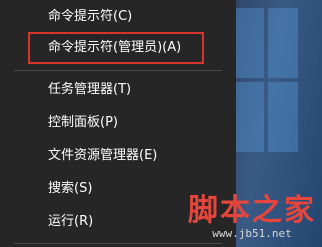 The height and width of the screenshot is (247, 322). What do you see at coordinates (118, 156) in the screenshot?
I see `menu-item-file-explorer: 文件资源管理器(E)` at bounding box center [118, 156].